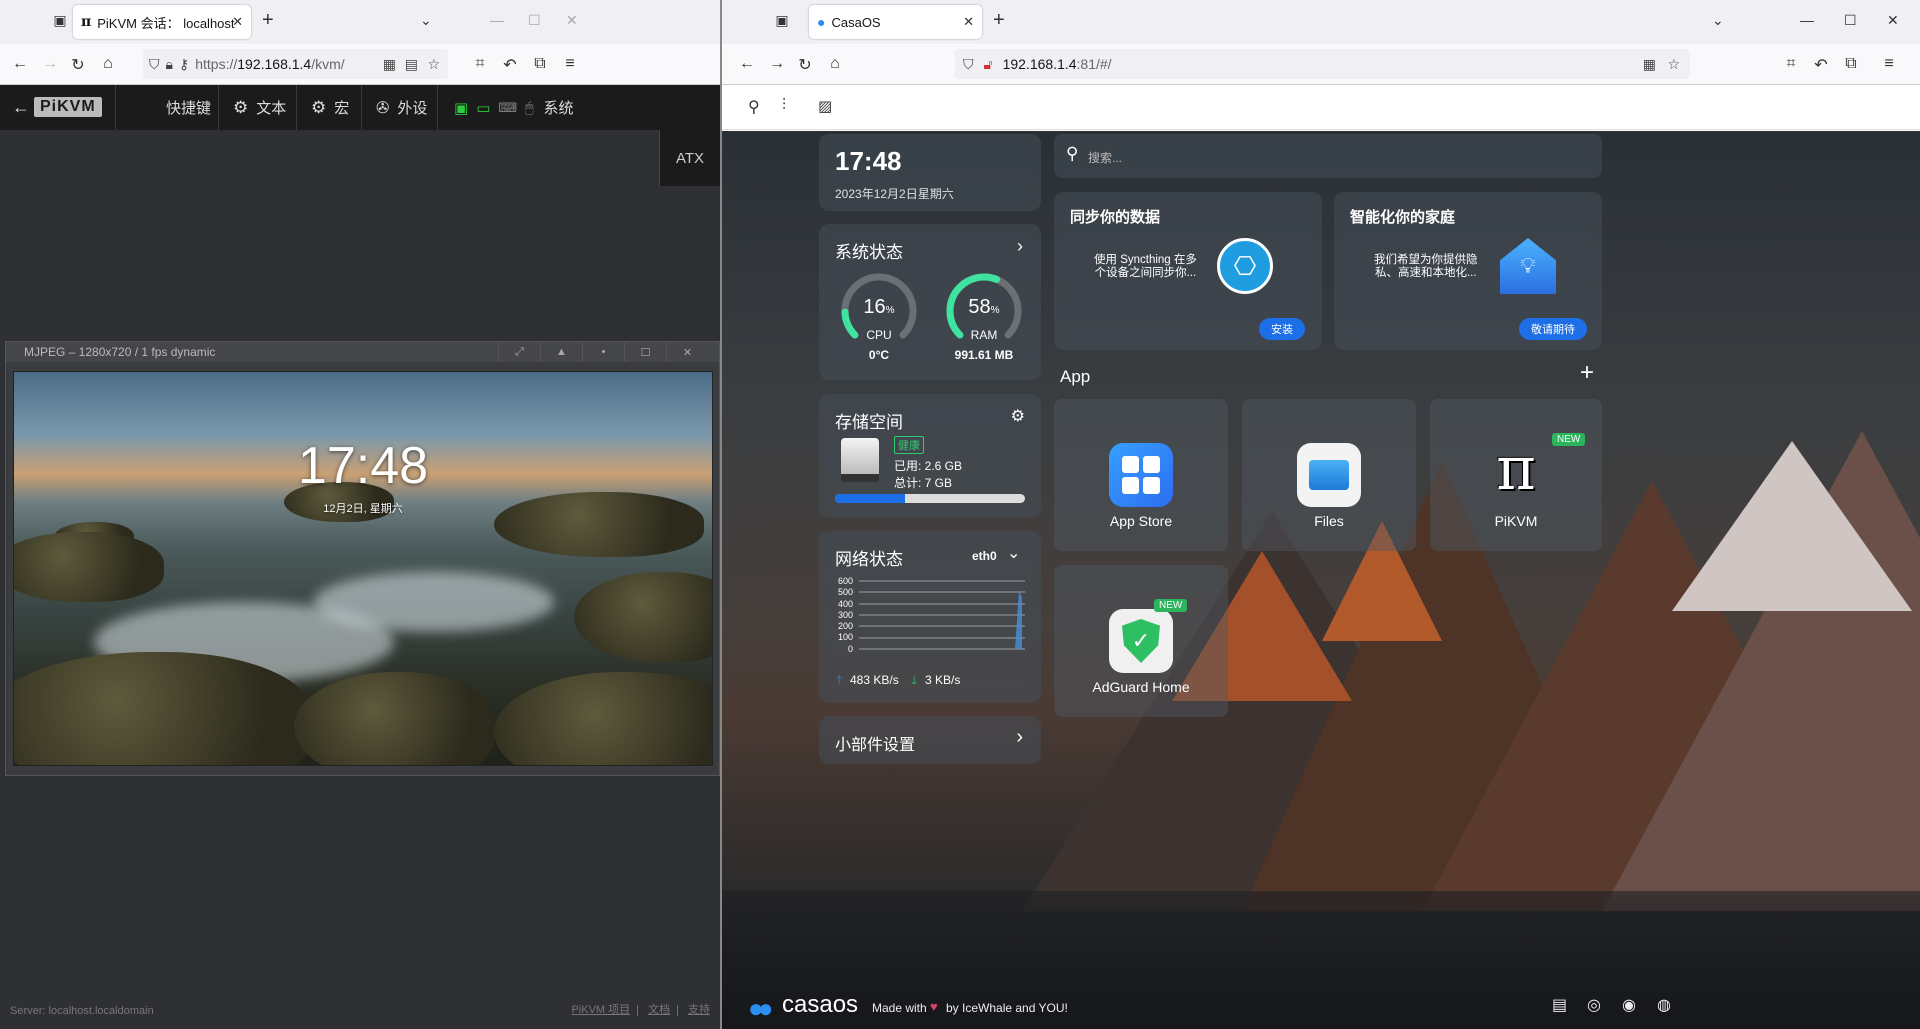 This screenshot has height=1029, width=1920. Describe the element at coordinates (930, 740) in the screenshot. I see `widget-settings-button: 小部件设置 ›` at that location.